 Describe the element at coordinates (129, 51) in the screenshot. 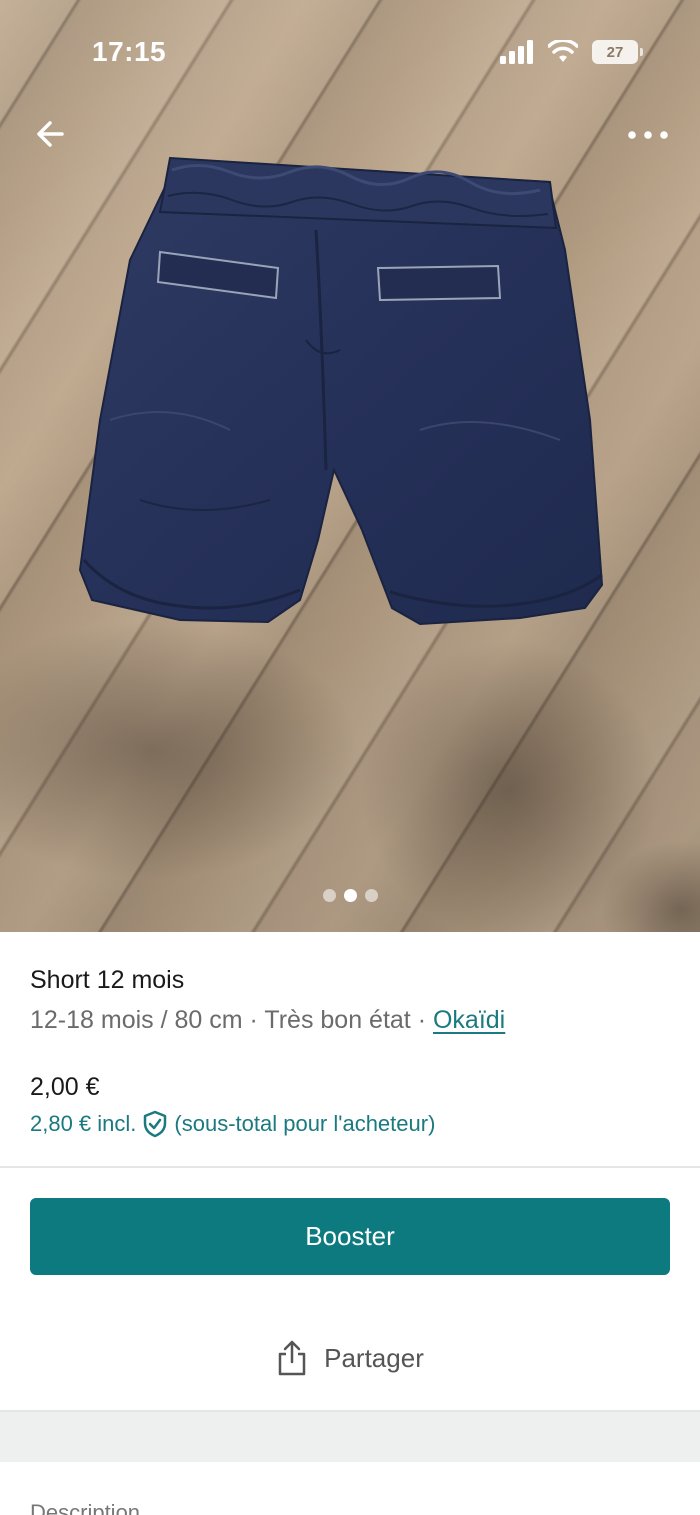

I see `status-time: 17:15` at that location.